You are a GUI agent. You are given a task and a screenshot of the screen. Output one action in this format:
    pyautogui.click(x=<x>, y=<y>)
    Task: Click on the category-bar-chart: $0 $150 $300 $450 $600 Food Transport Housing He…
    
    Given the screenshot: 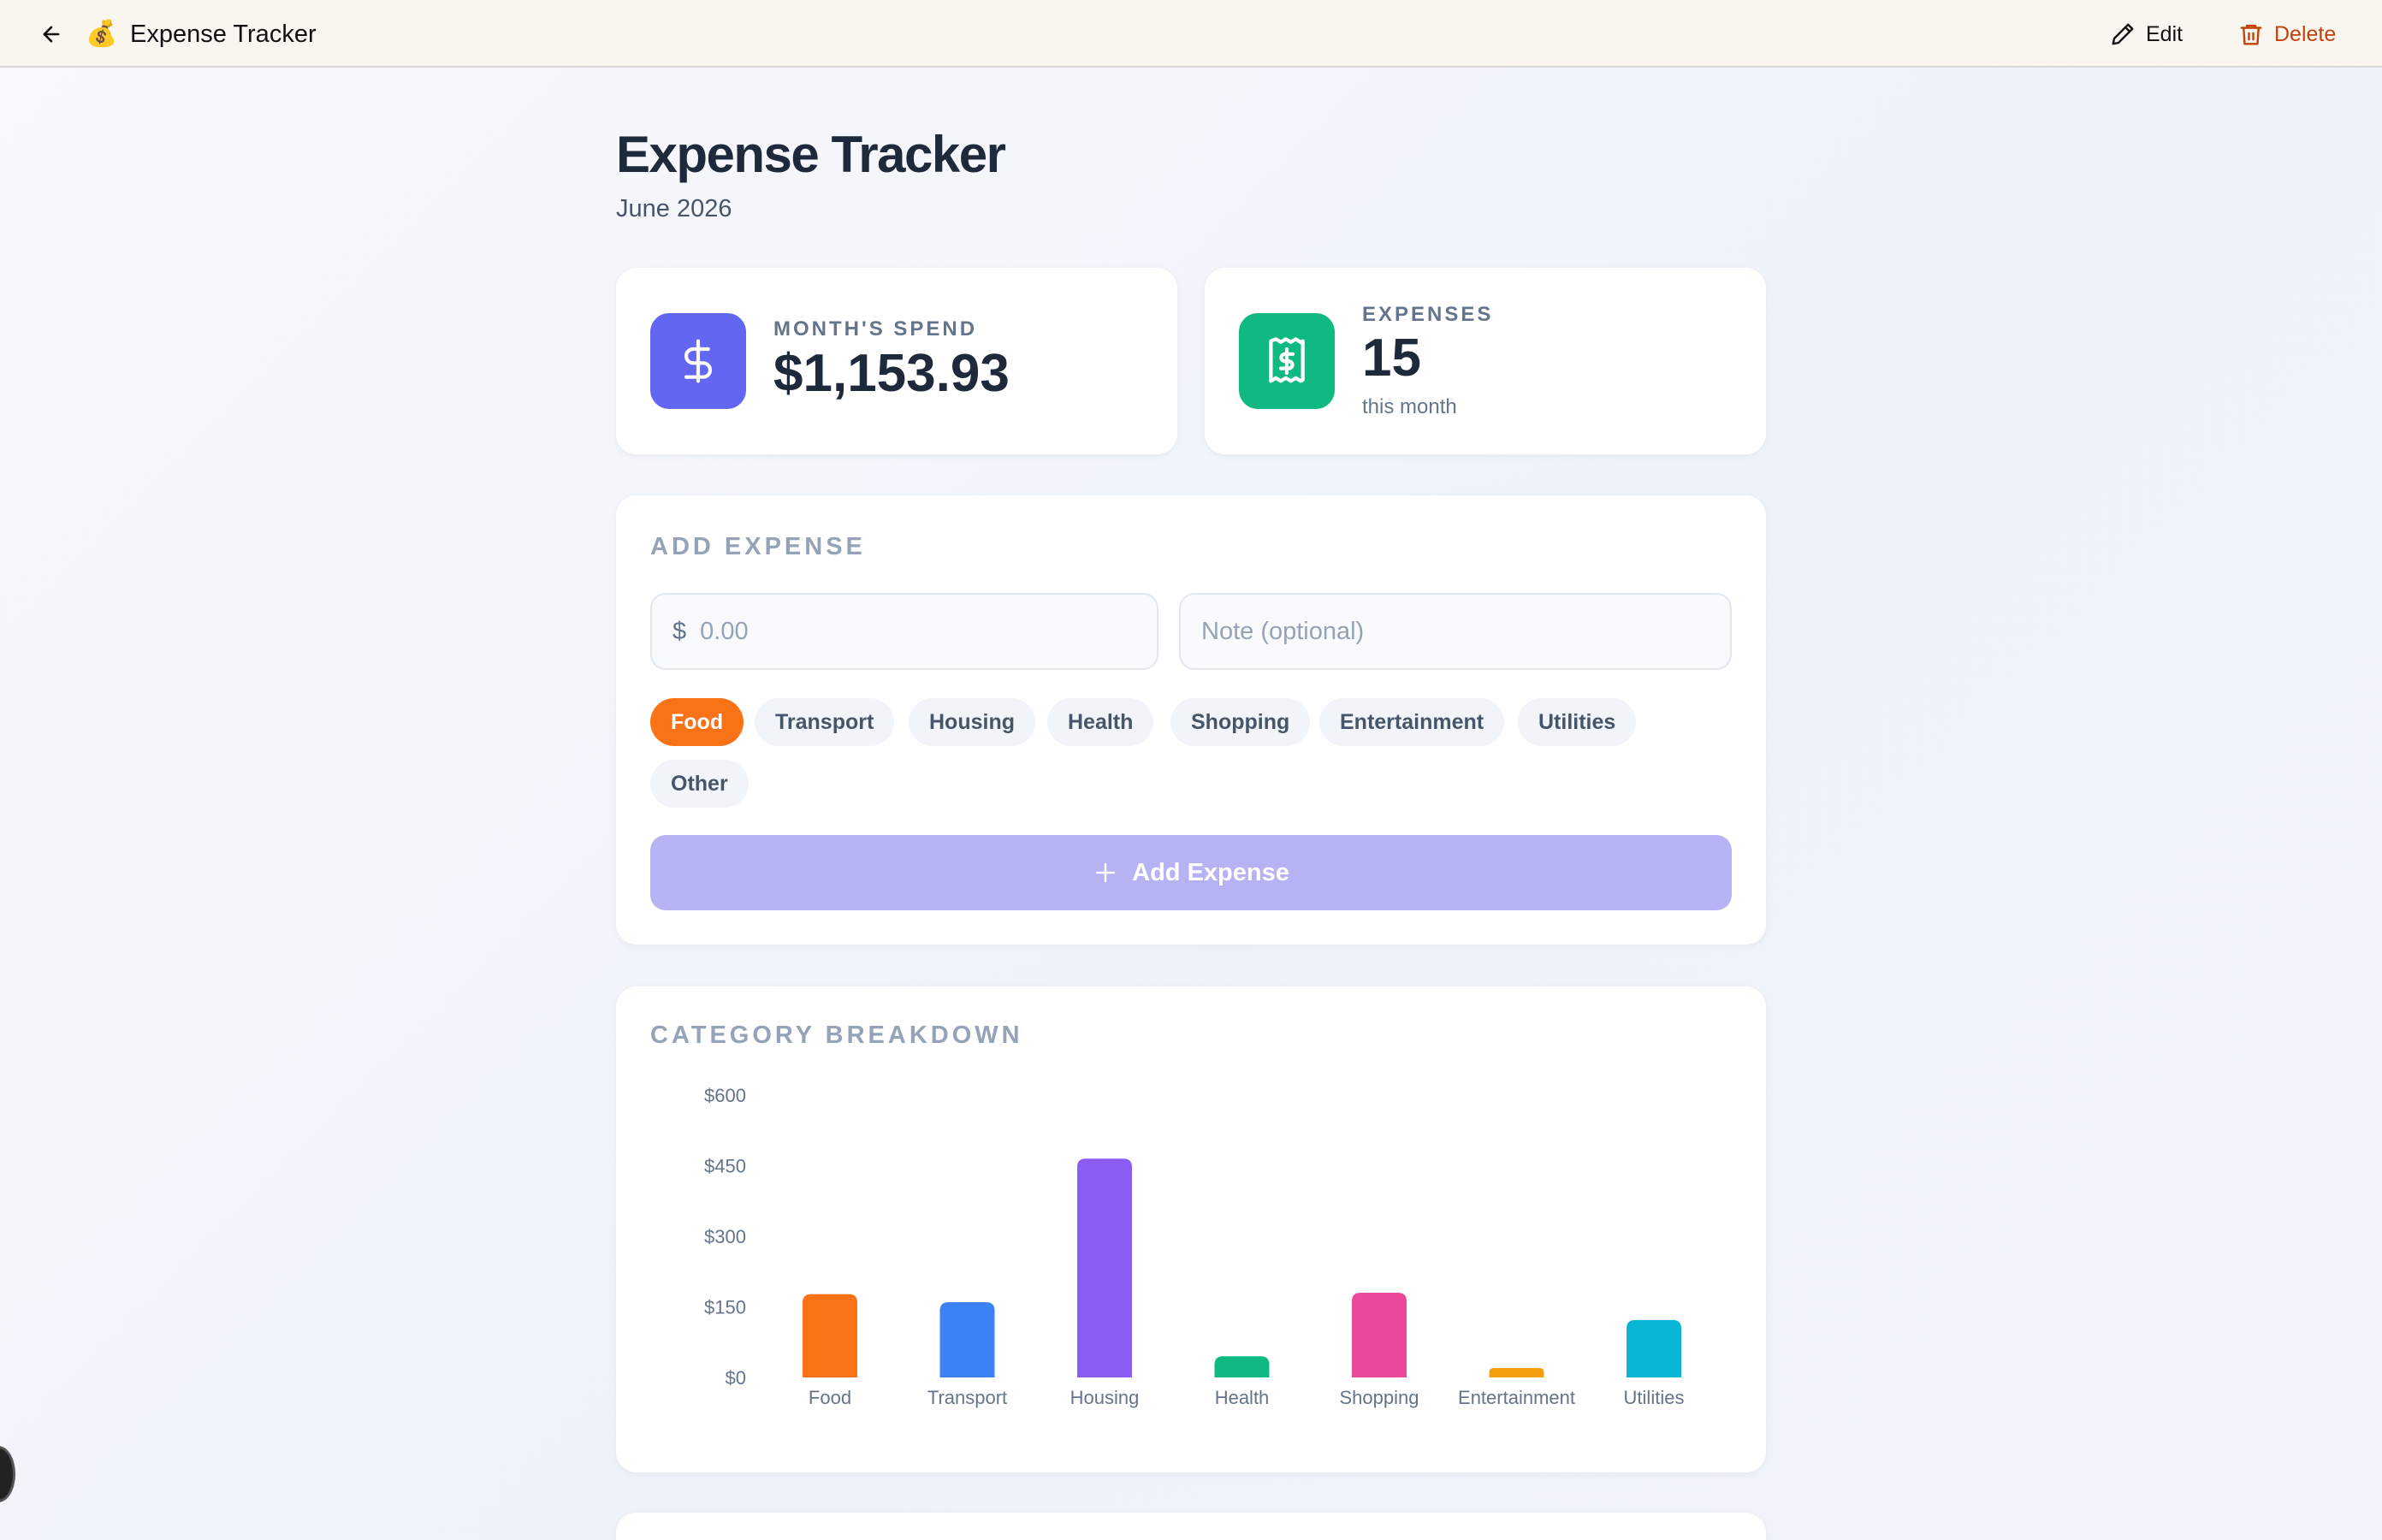 What is the action you would take?
    pyautogui.click(x=1194, y=1246)
    